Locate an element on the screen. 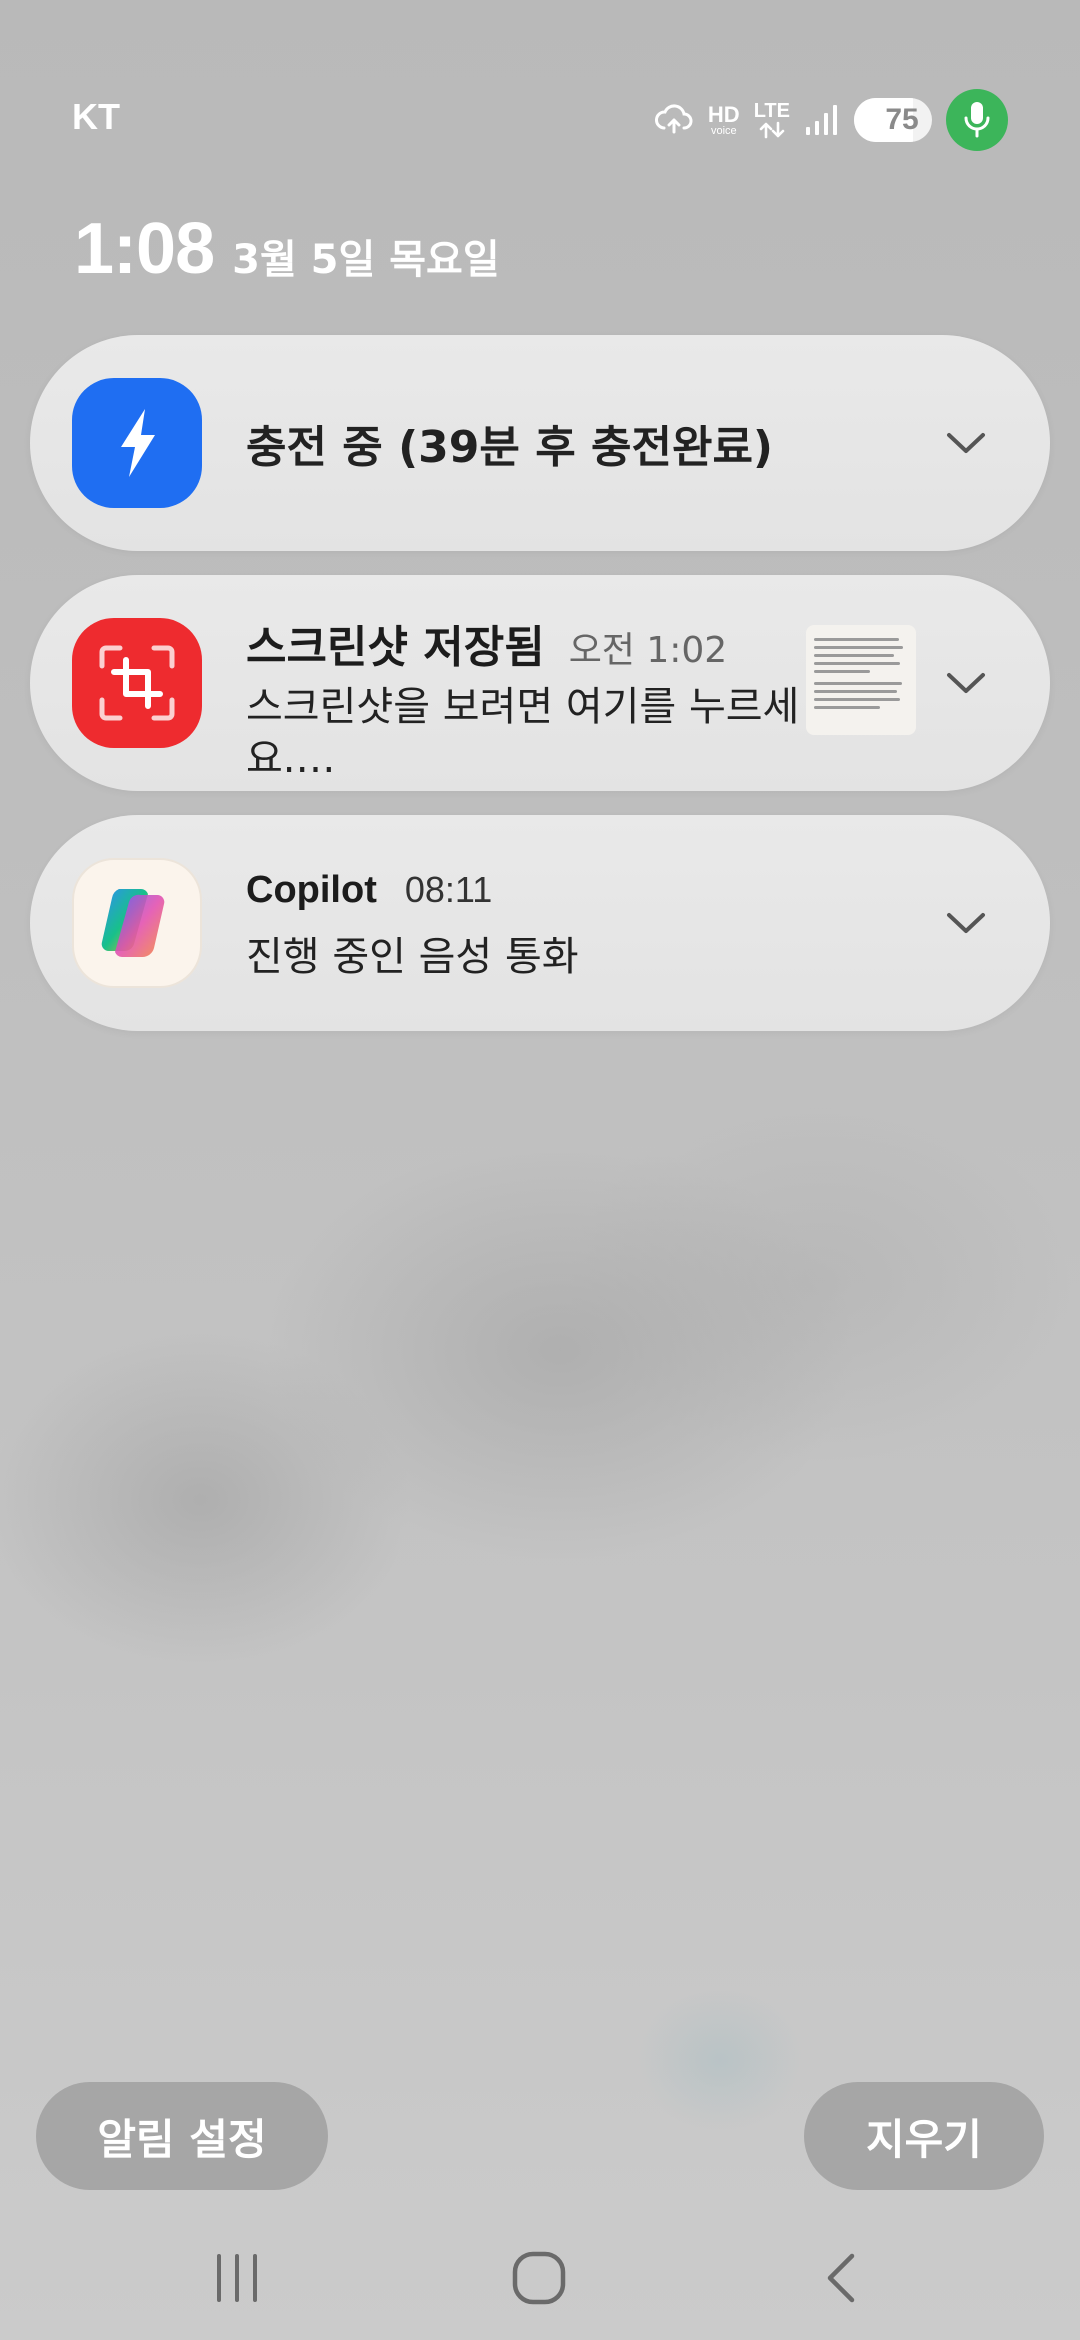 This screenshot has height=2340, width=1080. clock-date-row: 1:08 3월 5일 목요일 is located at coordinates (287, 249).